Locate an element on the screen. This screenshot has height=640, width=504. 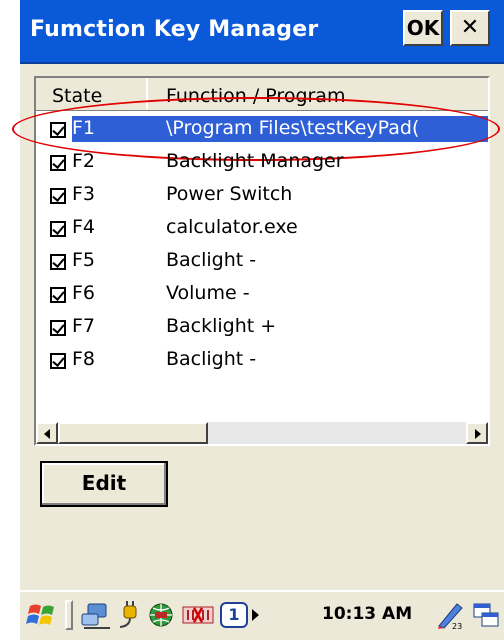
scroll-right-button is located at coordinates (477, 433).